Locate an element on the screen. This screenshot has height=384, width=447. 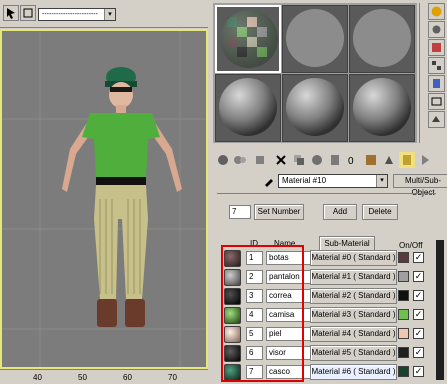
sub-material-button: Material #3 ( Standard ) is located at coordinates (353, 315).